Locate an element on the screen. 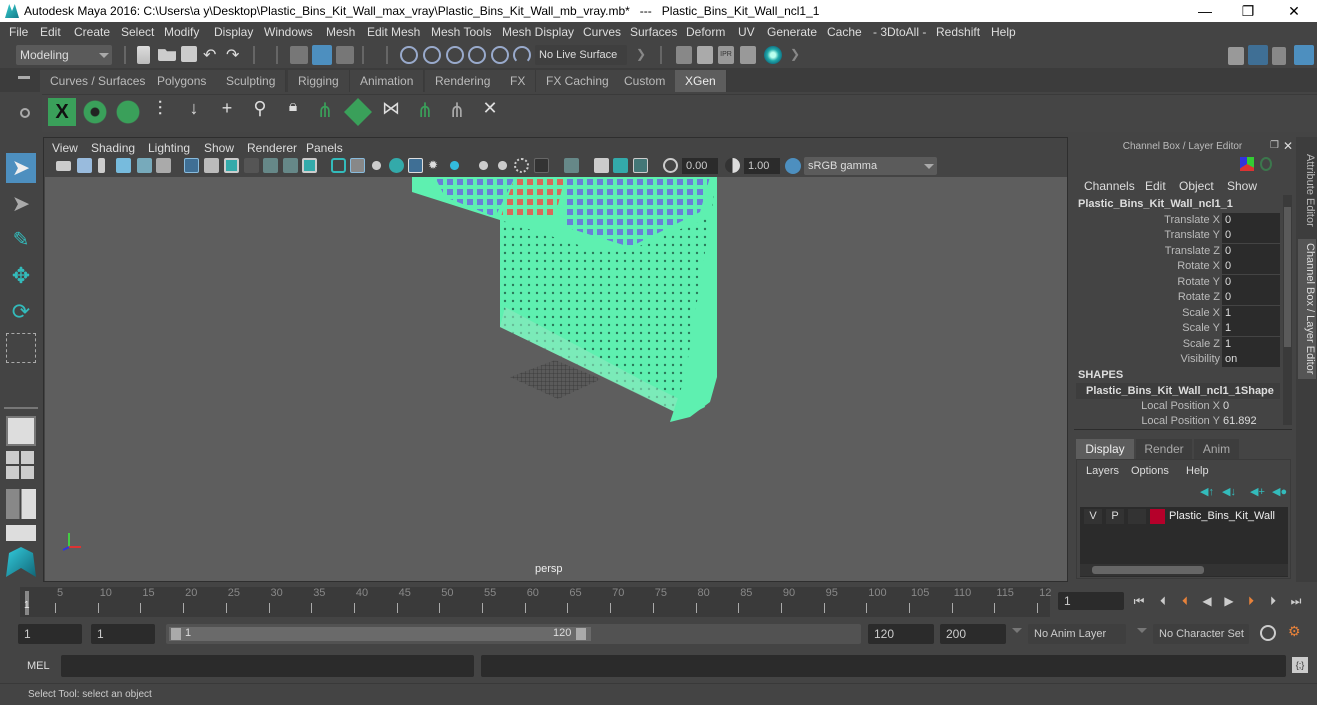 This screenshot has height=705, width=1317. scrollbar-thumb is located at coordinates (1148, 570).